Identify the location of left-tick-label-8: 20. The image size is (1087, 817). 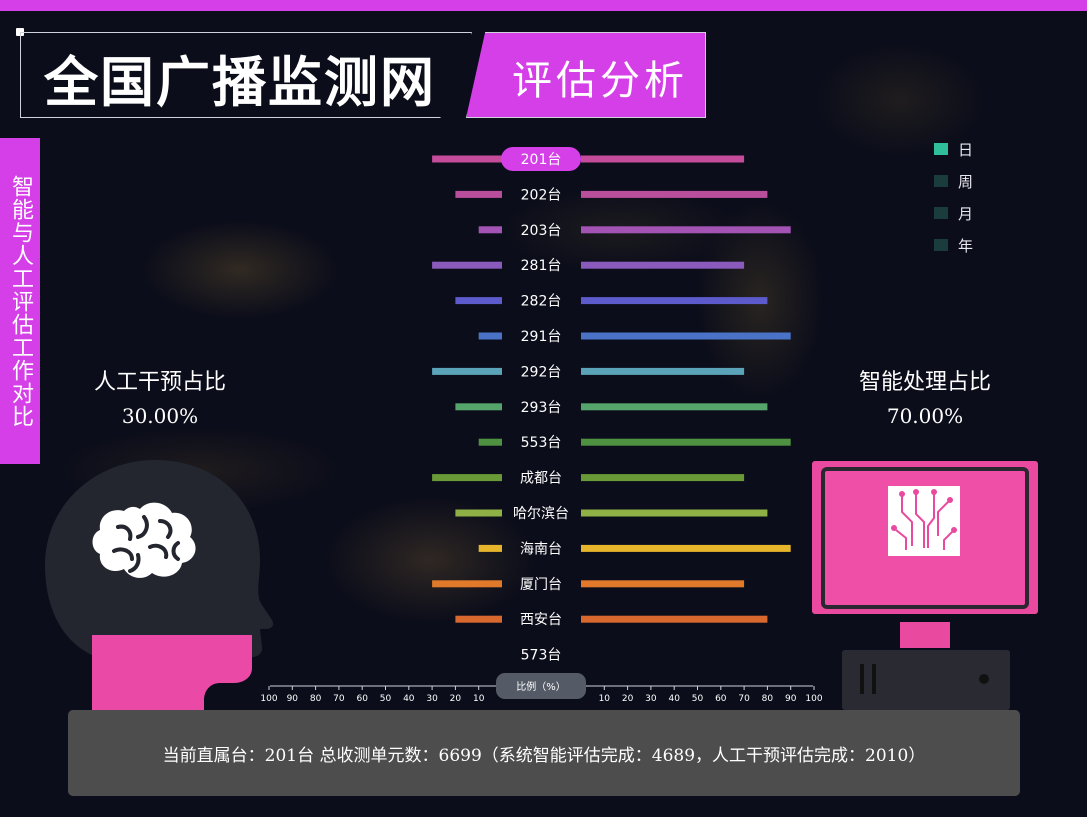
(456, 699).